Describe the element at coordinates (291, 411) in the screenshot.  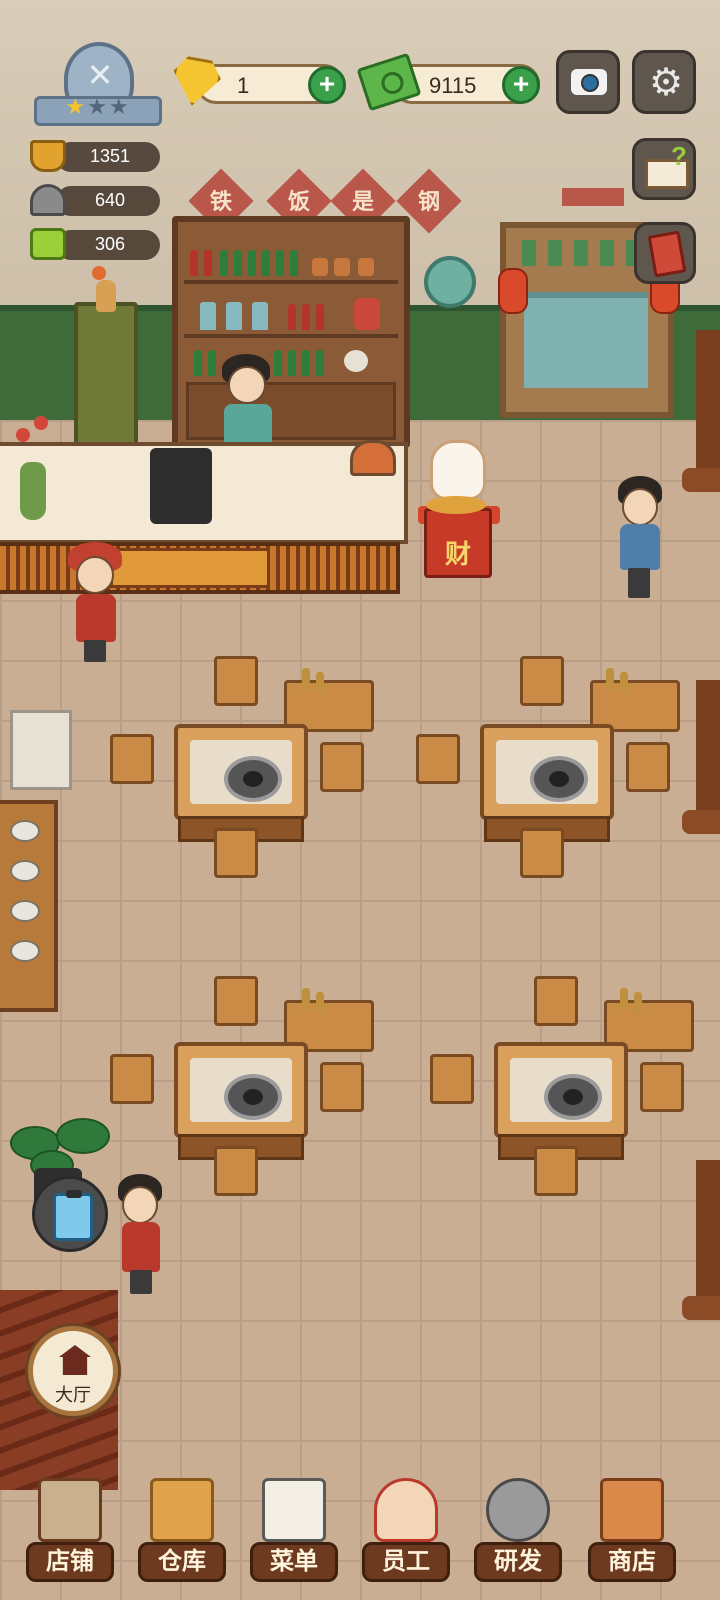
I see `shelf-cabinet` at that location.